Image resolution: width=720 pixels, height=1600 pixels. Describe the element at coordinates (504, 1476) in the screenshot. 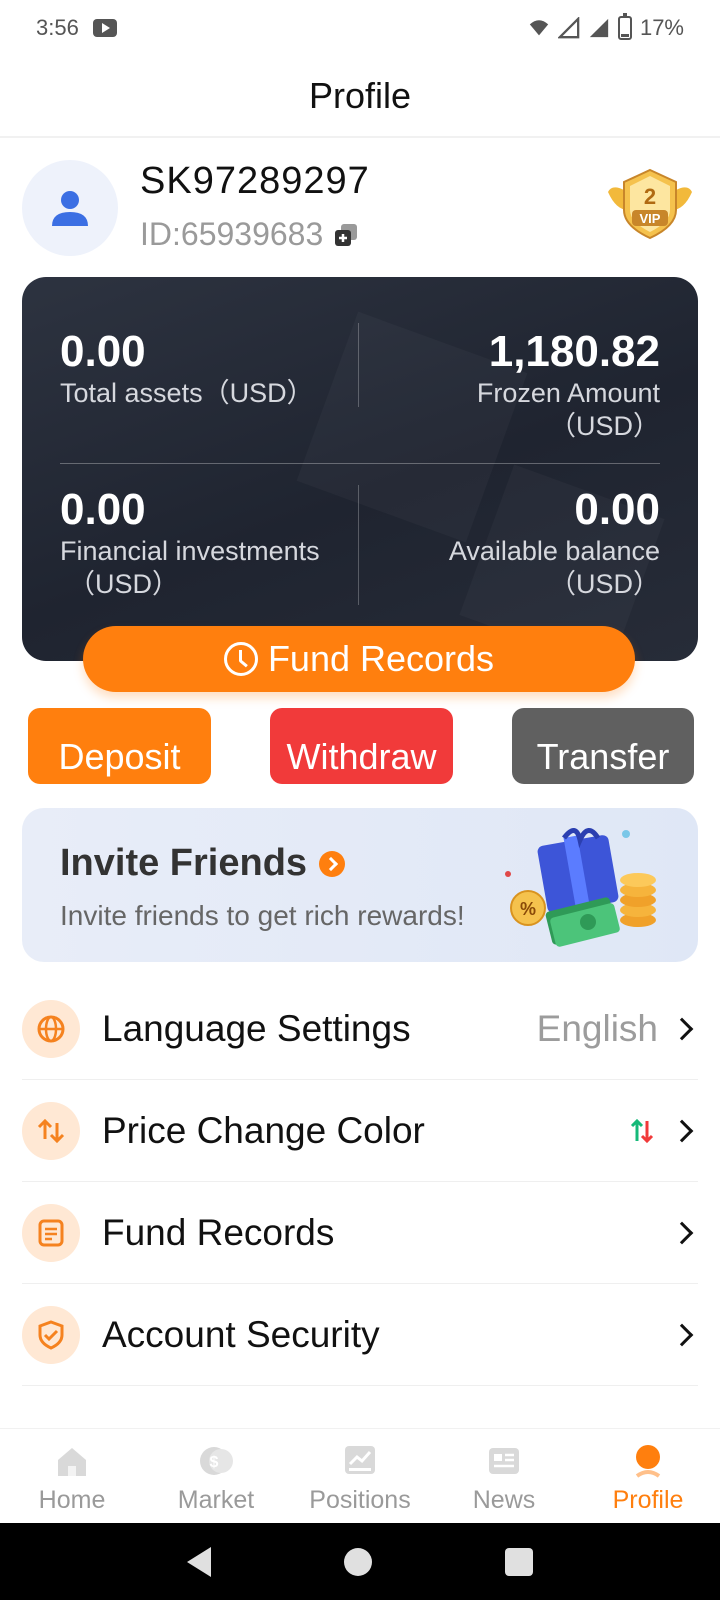

I see `tab-news: News` at that location.